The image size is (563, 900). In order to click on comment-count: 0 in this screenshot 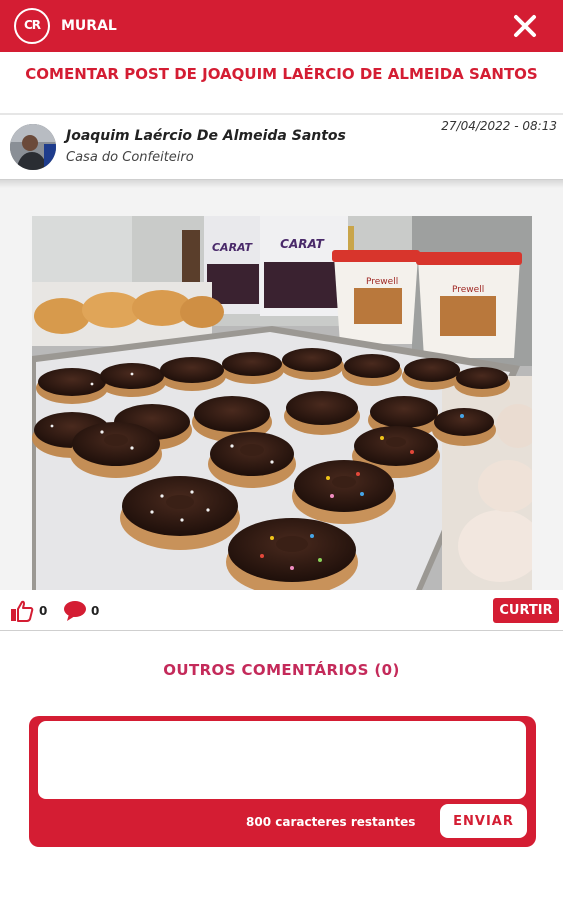, I will do `click(95, 611)`.